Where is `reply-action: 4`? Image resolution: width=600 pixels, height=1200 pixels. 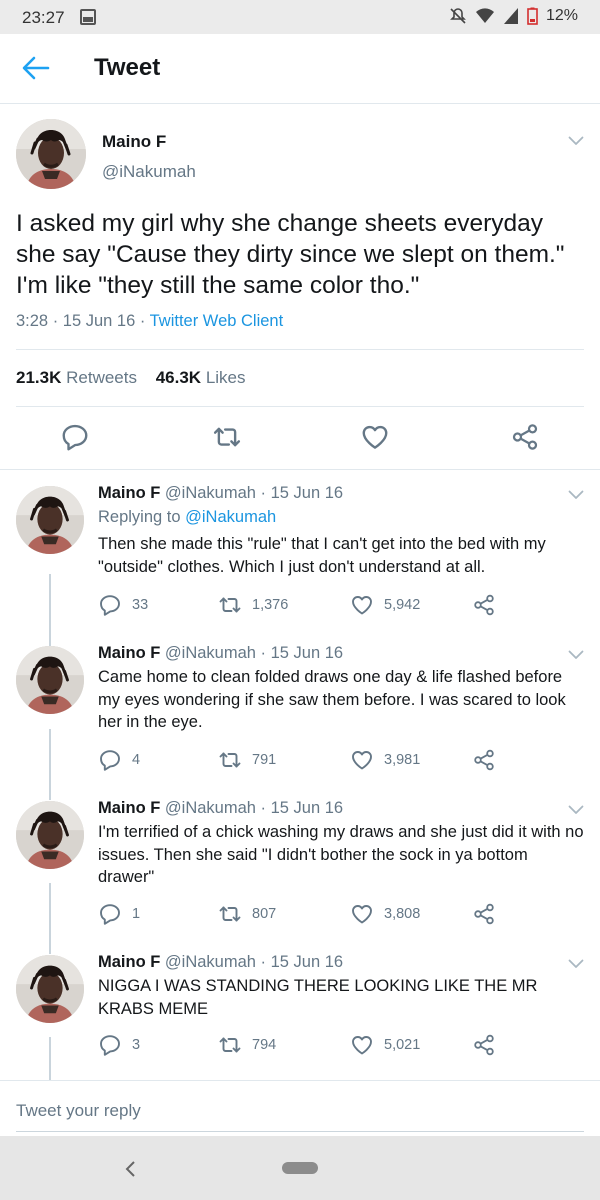
reply-action: 4 is located at coordinates (119, 760).